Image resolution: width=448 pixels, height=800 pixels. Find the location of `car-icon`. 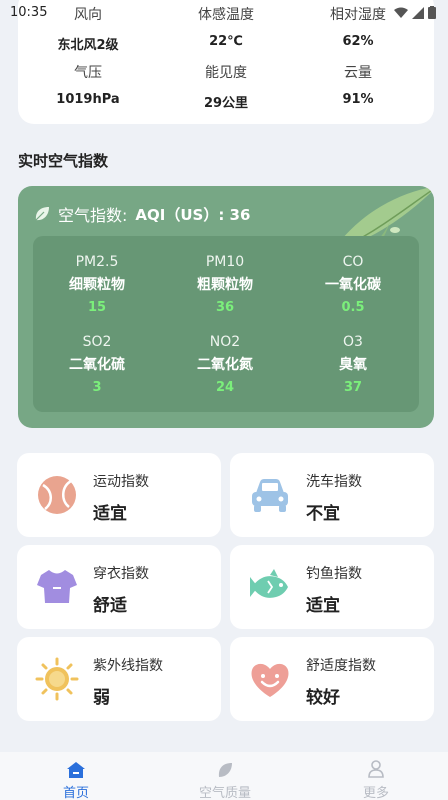

car-icon is located at coordinates (270, 495).